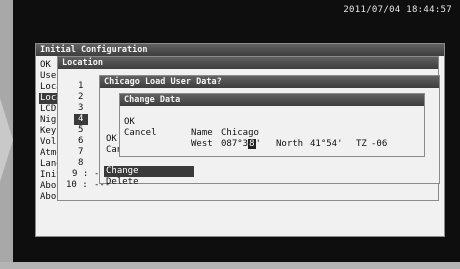  Describe the element at coordinates (248, 63) in the screenshot. I see `location-title: Location` at that location.